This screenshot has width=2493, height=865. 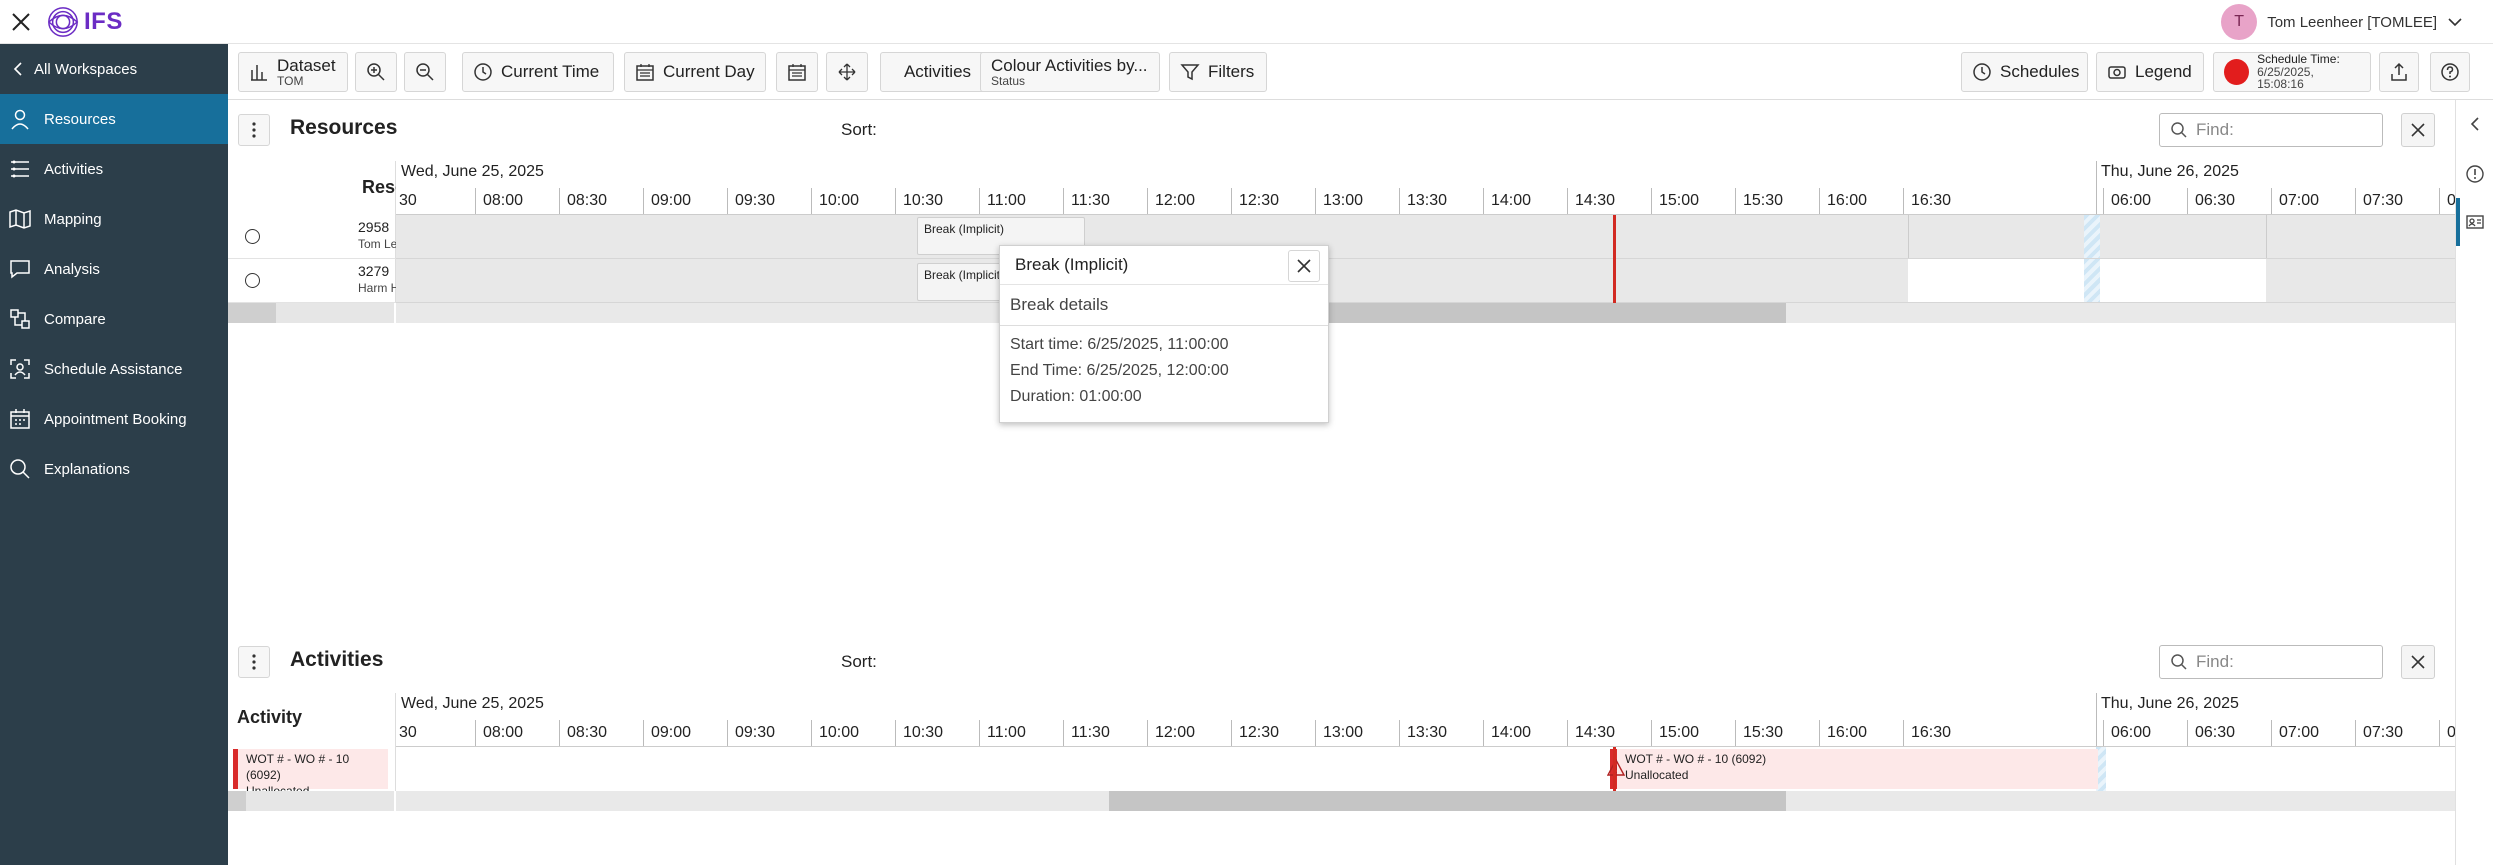 I want to click on sidebar-item-compare: Compare, so click(x=114, y=319).